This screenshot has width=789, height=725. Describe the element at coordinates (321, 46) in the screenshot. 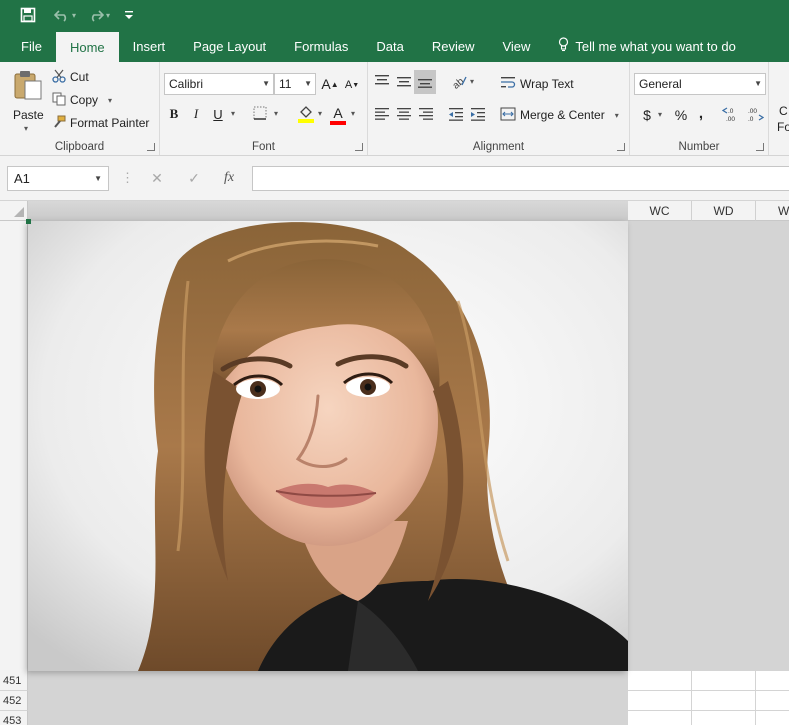

I see `tab-formulas: Formulas` at that location.